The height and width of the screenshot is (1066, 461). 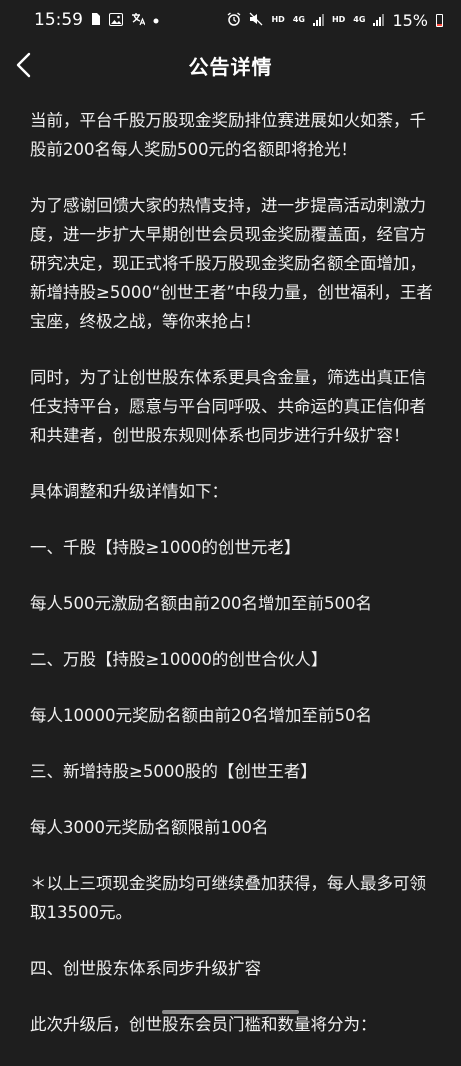 I want to click on hd-label-2: HD, so click(x=338, y=19).